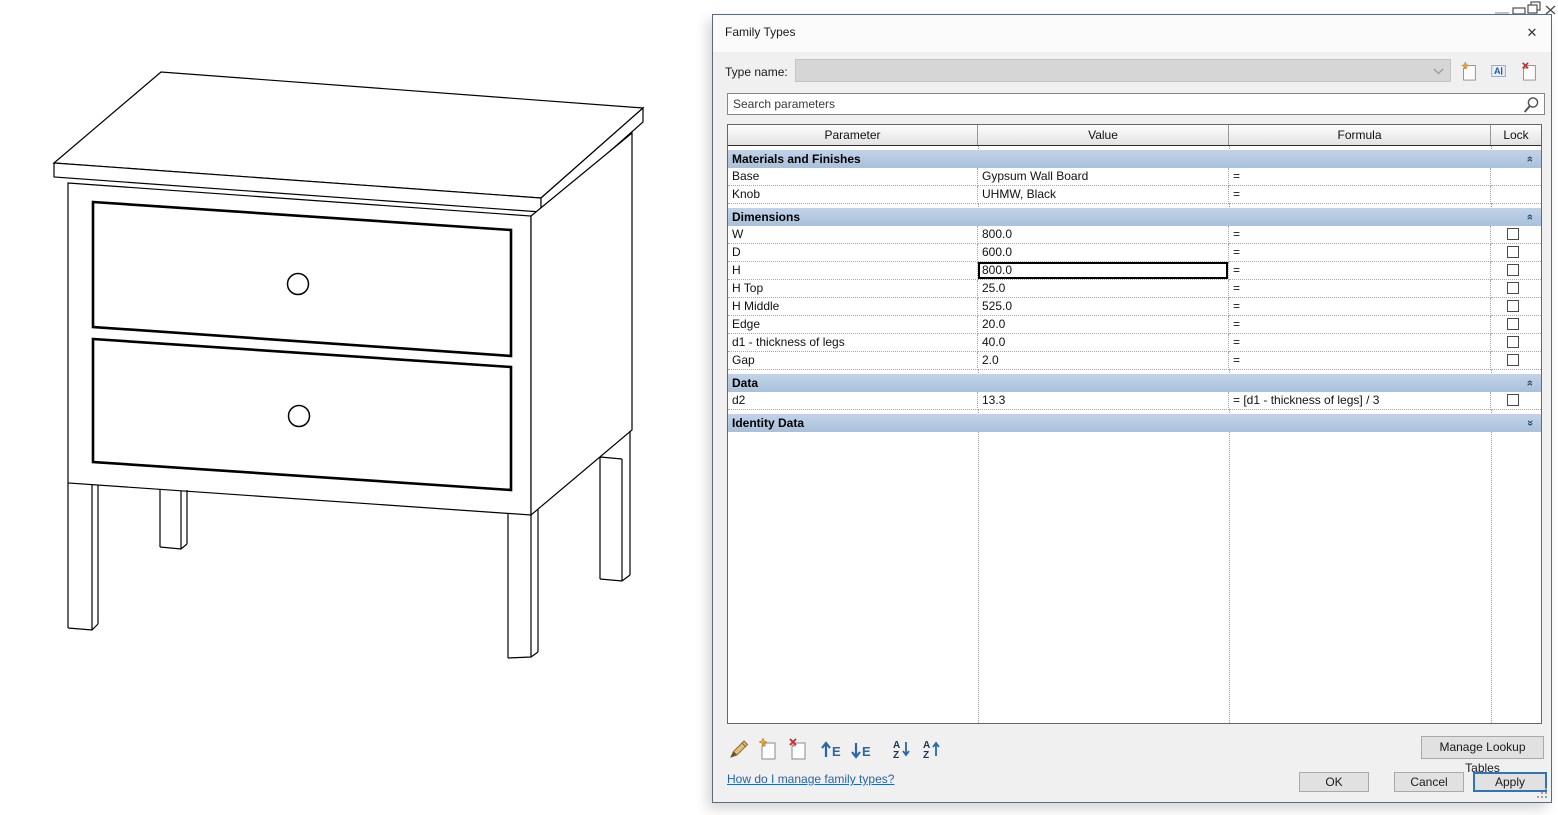  I want to click on manage-lookup-tables-button: Manage Lookup Tables, so click(1482, 755).